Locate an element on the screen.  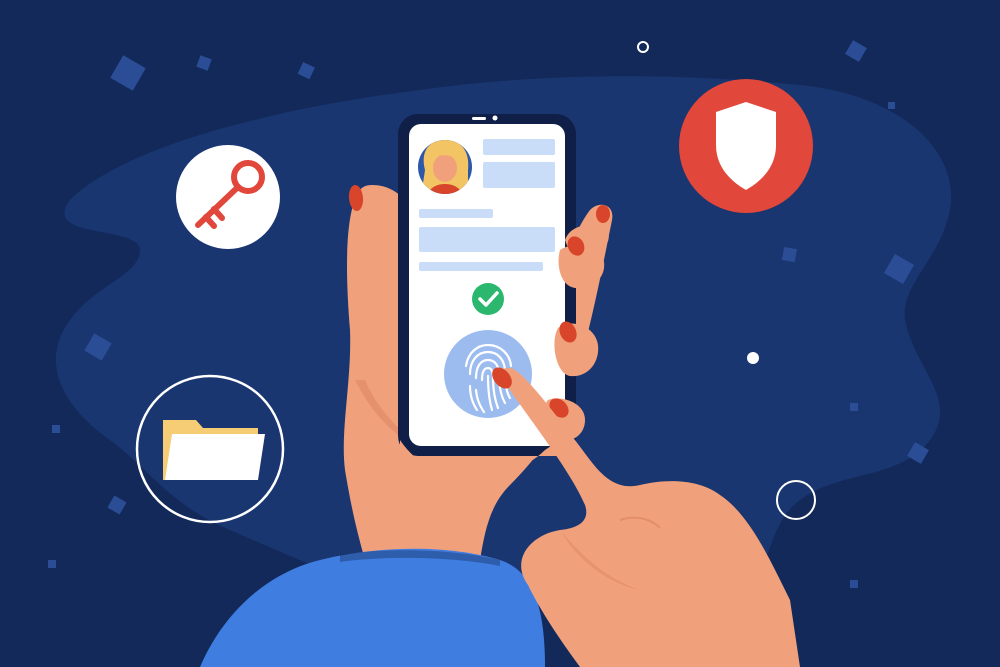
front-camera is located at coordinates (495, 118).